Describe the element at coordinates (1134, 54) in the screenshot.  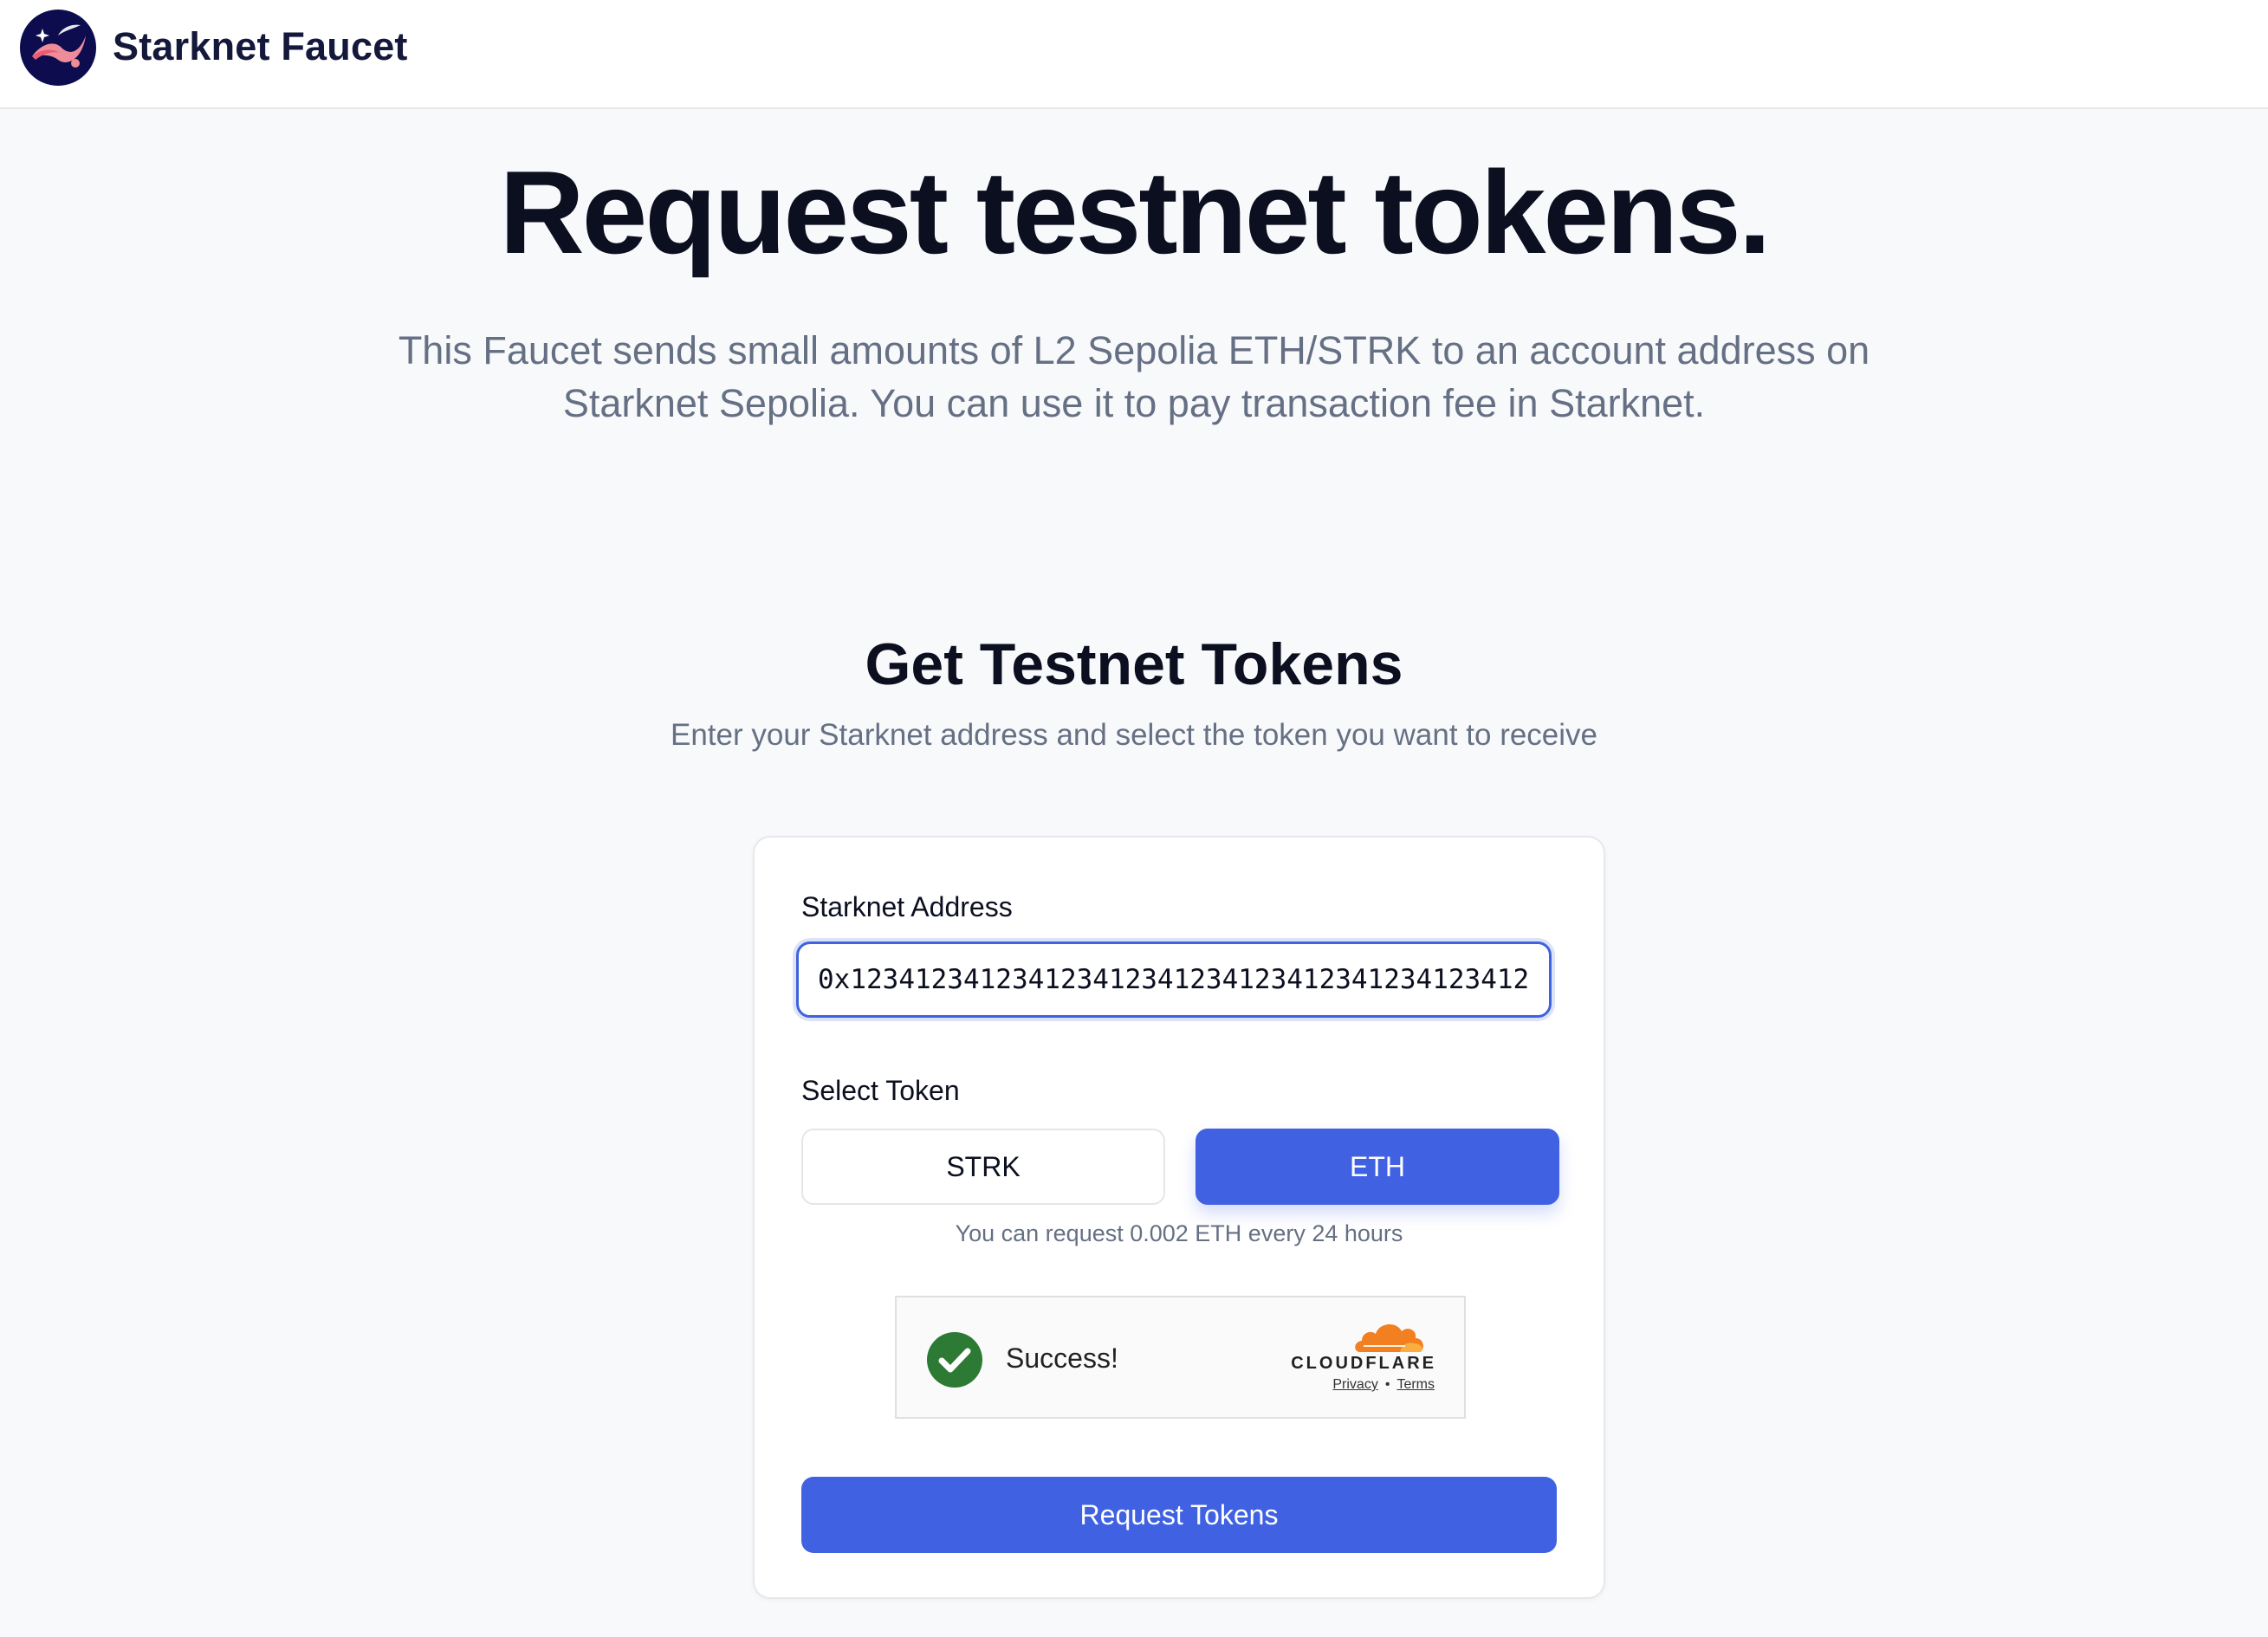
I see `top-bar: Starknet Faucet` at that location.